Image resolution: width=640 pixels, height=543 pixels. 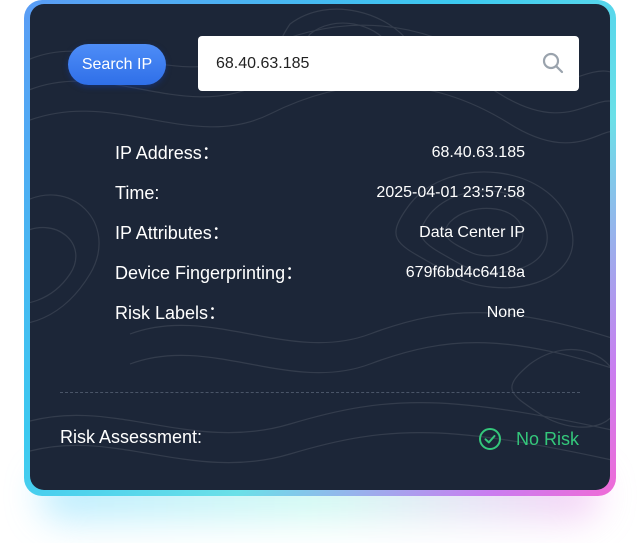 What do you see at coordinates (371, 63) in the screenshot?
I see `ip-search-input` at bounding box center [371, 63].